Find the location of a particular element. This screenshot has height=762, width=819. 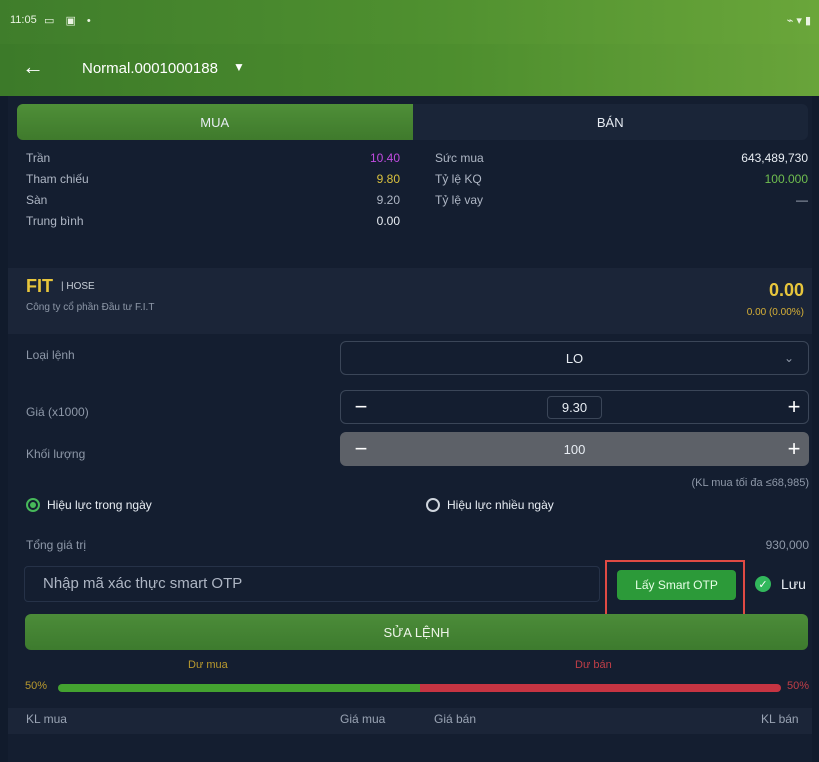

order-type-value: LO is located at coordinates (574, 358).